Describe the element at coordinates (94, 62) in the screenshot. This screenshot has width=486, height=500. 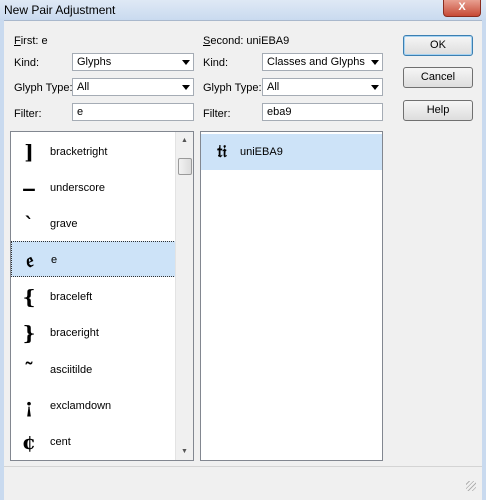
I see `first-kind-value: Glyphs` at that location.